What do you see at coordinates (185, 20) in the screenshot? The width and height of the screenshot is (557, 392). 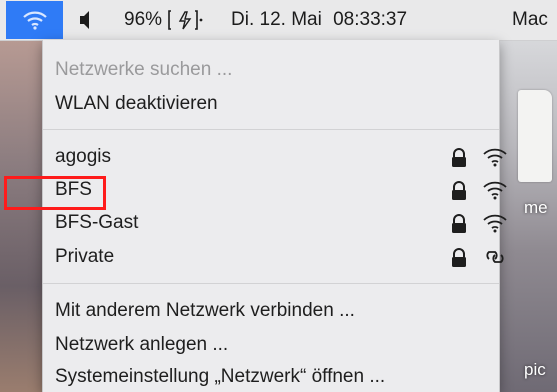 I see `battery-charging-icon` at bounding box center [185, 20].